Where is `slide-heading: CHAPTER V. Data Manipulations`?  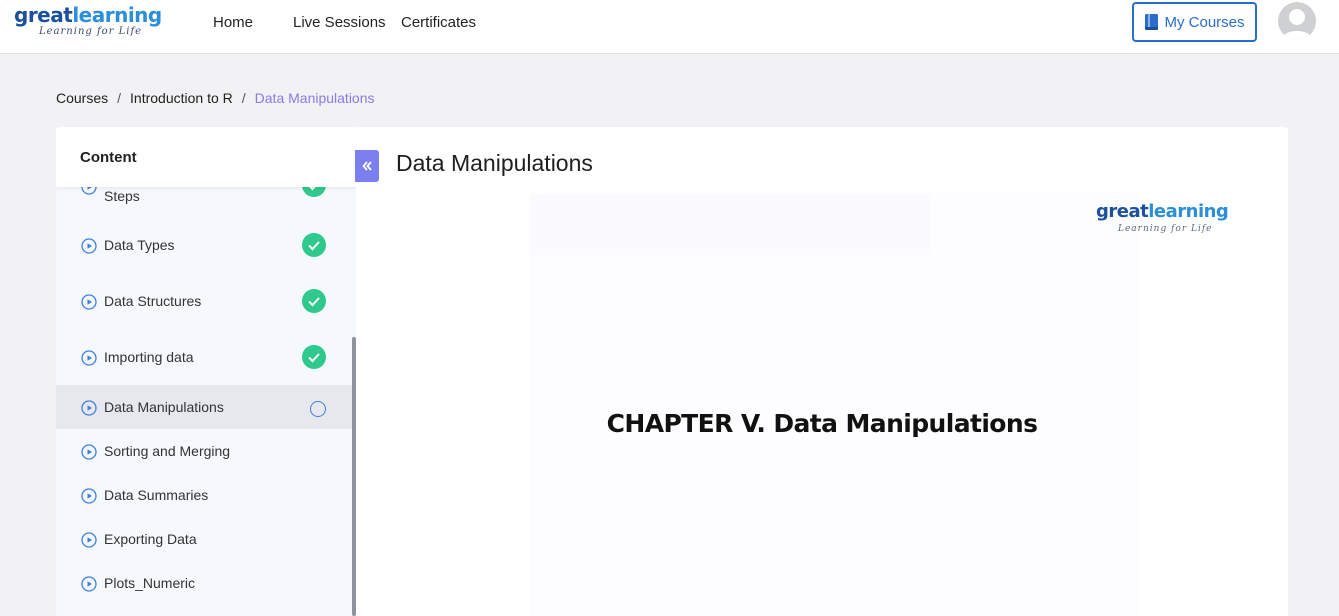
slide-heading: CHAPTER V. Data Manipulations is located at coordinates (822, 423).